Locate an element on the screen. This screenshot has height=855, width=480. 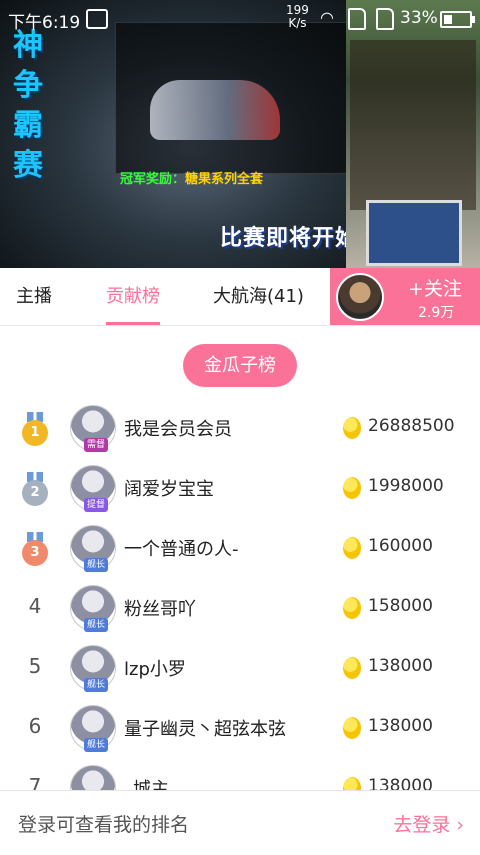
guard-badge: 需督 is located at coordinates (96, 445).